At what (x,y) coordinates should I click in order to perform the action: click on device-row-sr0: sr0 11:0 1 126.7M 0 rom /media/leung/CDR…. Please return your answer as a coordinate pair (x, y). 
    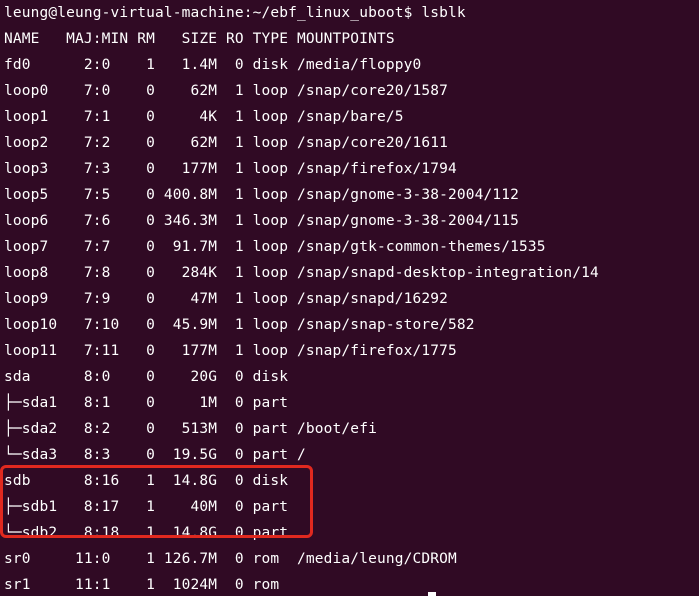
    Looking at the image, I should click on (230, 559).